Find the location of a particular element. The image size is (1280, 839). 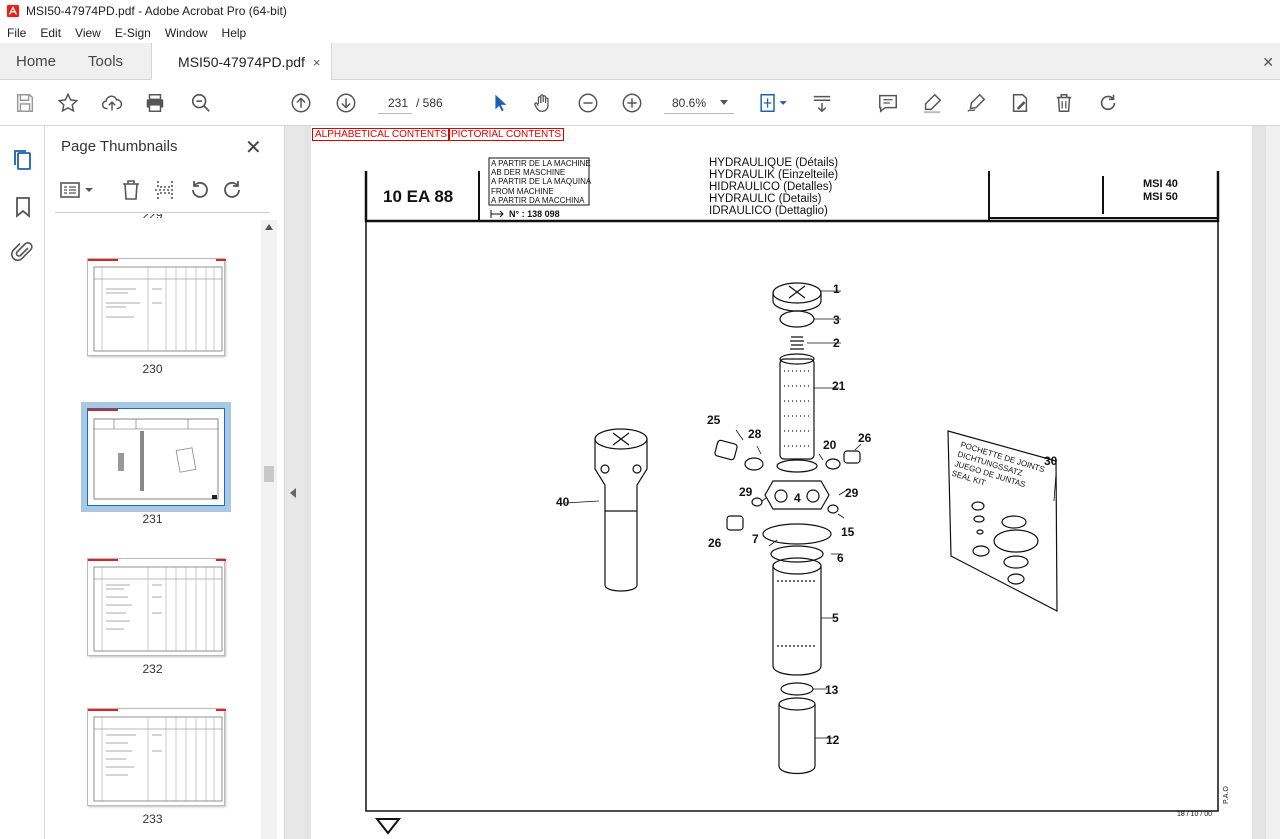

section-title-line: HIDRAULICO (Detalles) is located at coordinates (771, 187).